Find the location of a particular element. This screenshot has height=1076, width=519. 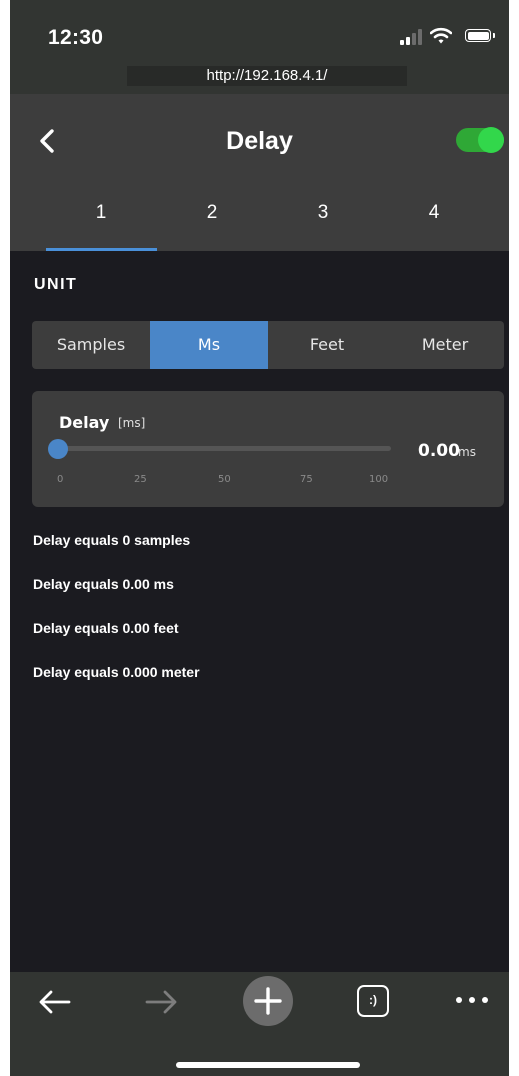

channel-tabs: 1 2 3 4 is located at coordinates (259, 224).